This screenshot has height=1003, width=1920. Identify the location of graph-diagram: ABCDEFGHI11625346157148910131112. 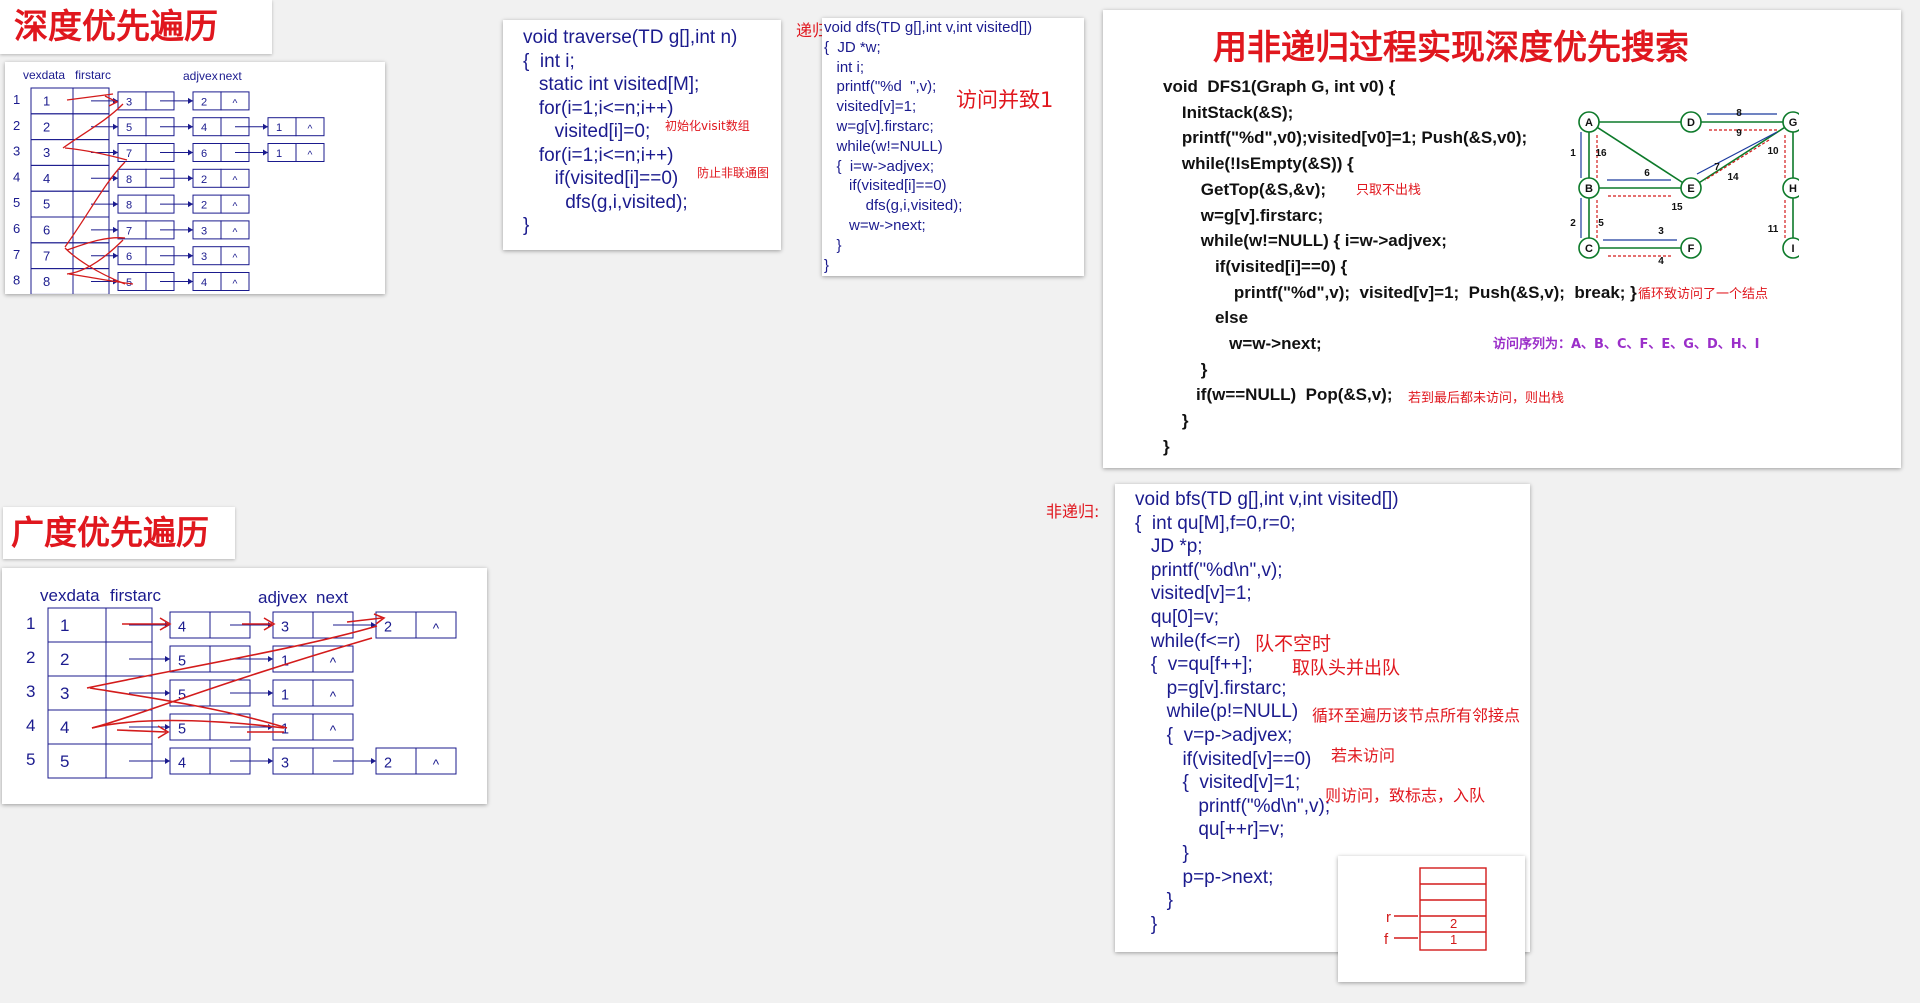
(1684, 187).